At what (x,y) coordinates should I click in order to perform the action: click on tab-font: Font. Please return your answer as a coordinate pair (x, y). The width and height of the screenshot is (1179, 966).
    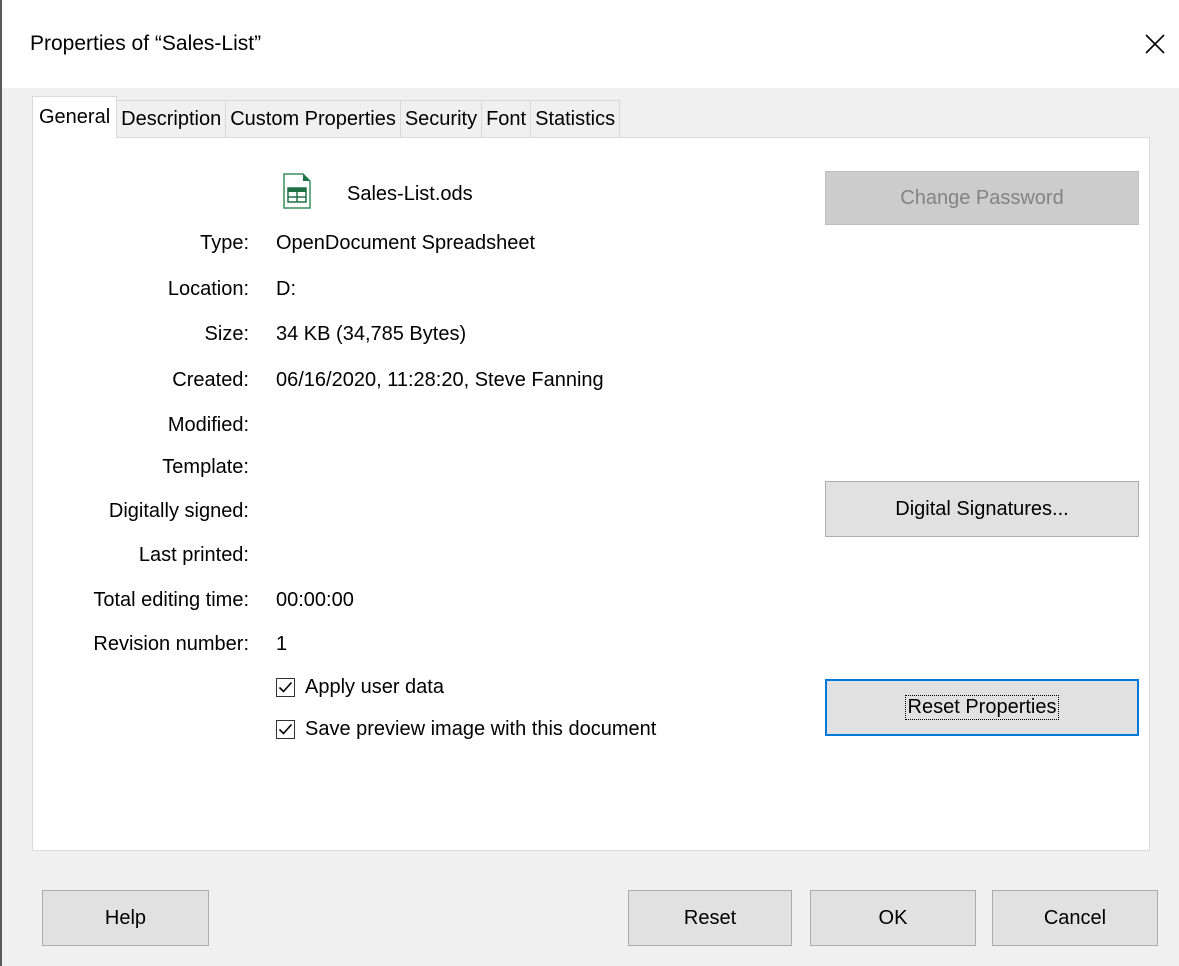
    Looking at the image, I should click on (506, 119).